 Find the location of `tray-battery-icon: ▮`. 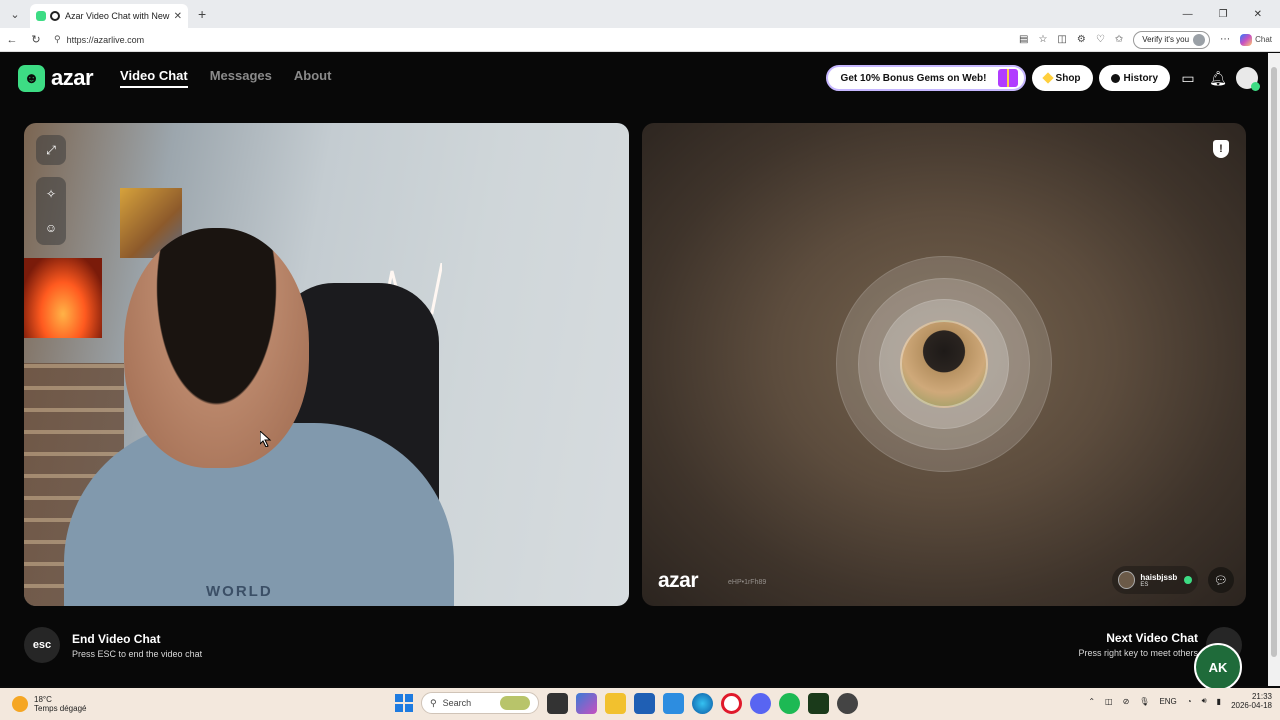

tray-battery-icon: ▮ is located at coordinates (1219, 701).